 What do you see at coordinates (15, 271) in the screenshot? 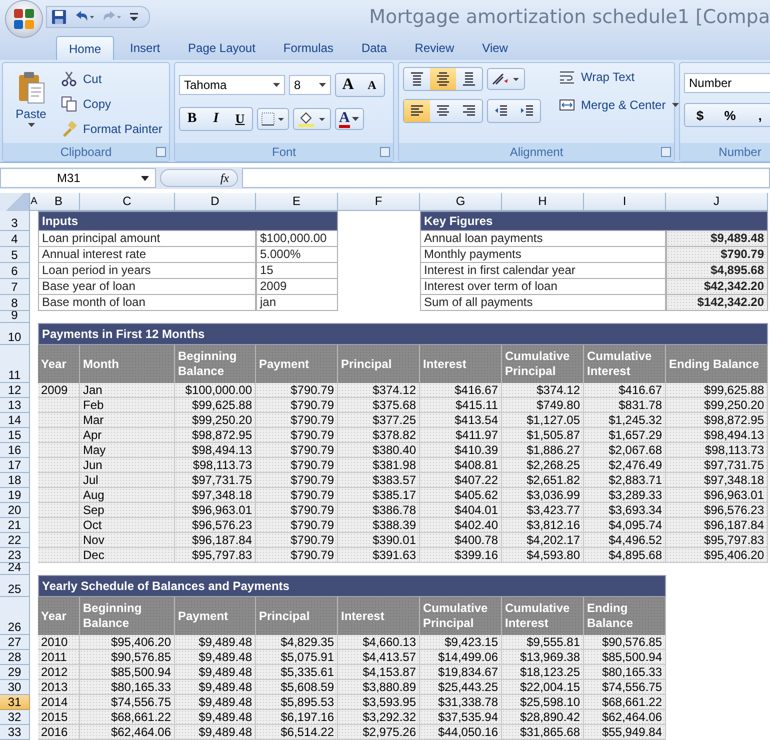
I see `row-header: 6` at bounding box center [15, 271].